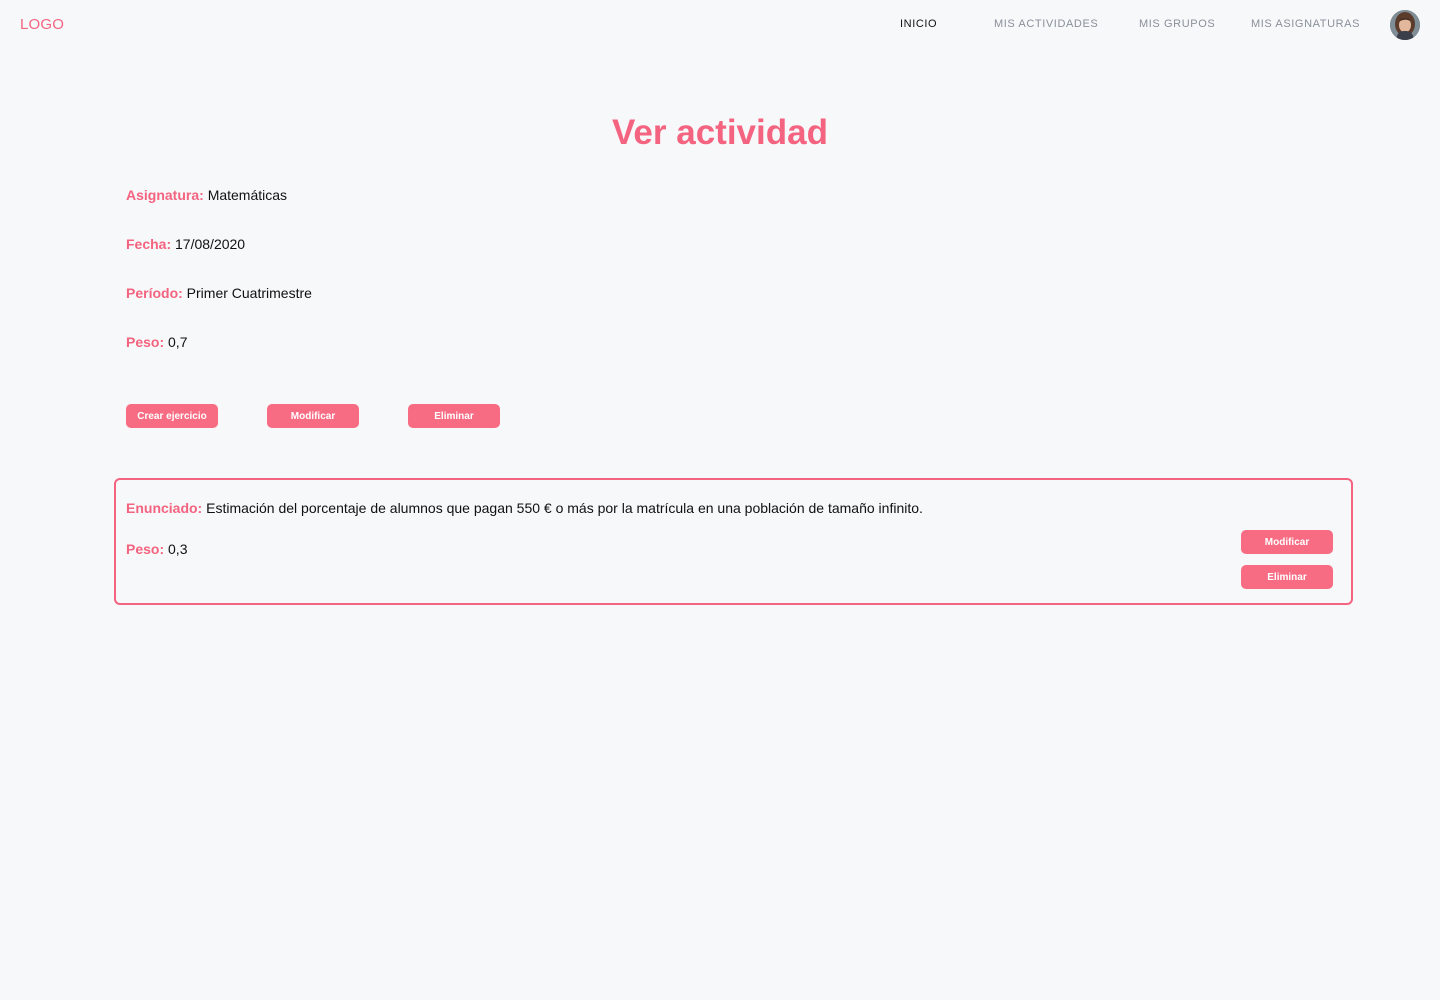  Describe the element at coordinates (172, 416) in the screenshot. I see `create-exercise-button: Crear ejercicio` at that location.